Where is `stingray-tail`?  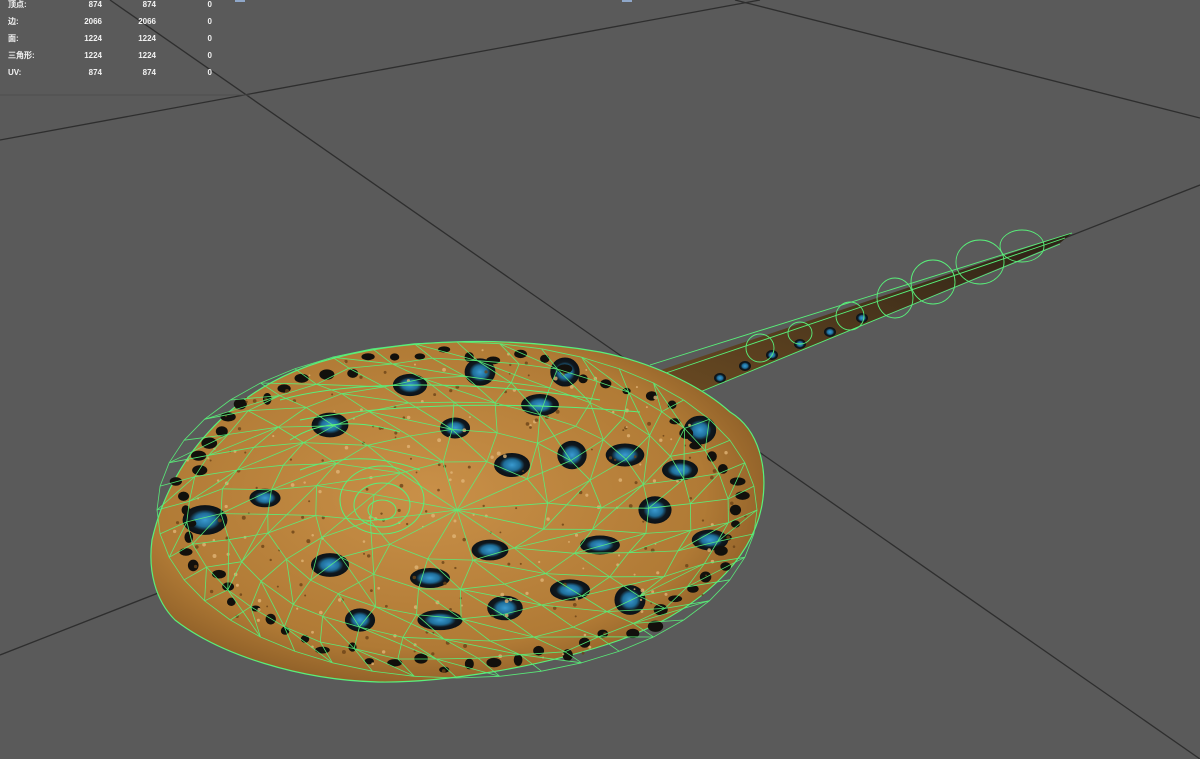
stingray-tail is located at coordinates (861, 311).